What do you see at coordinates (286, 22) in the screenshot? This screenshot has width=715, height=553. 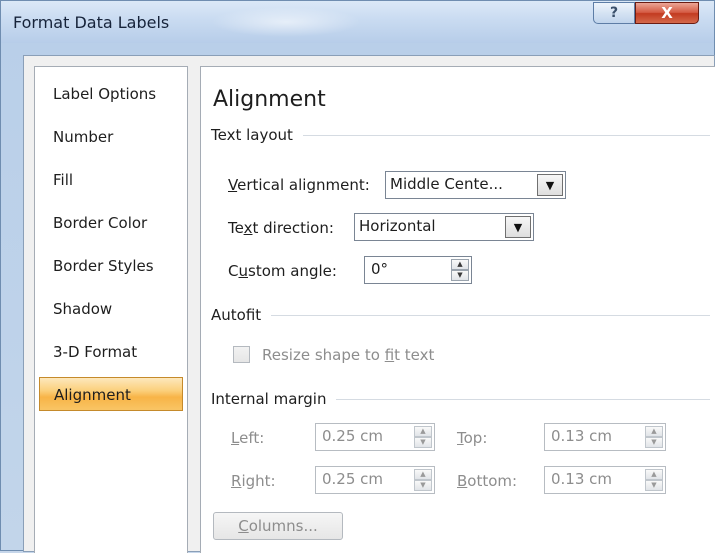 I see `title-bar-glow` at bounding box center [286, 22].